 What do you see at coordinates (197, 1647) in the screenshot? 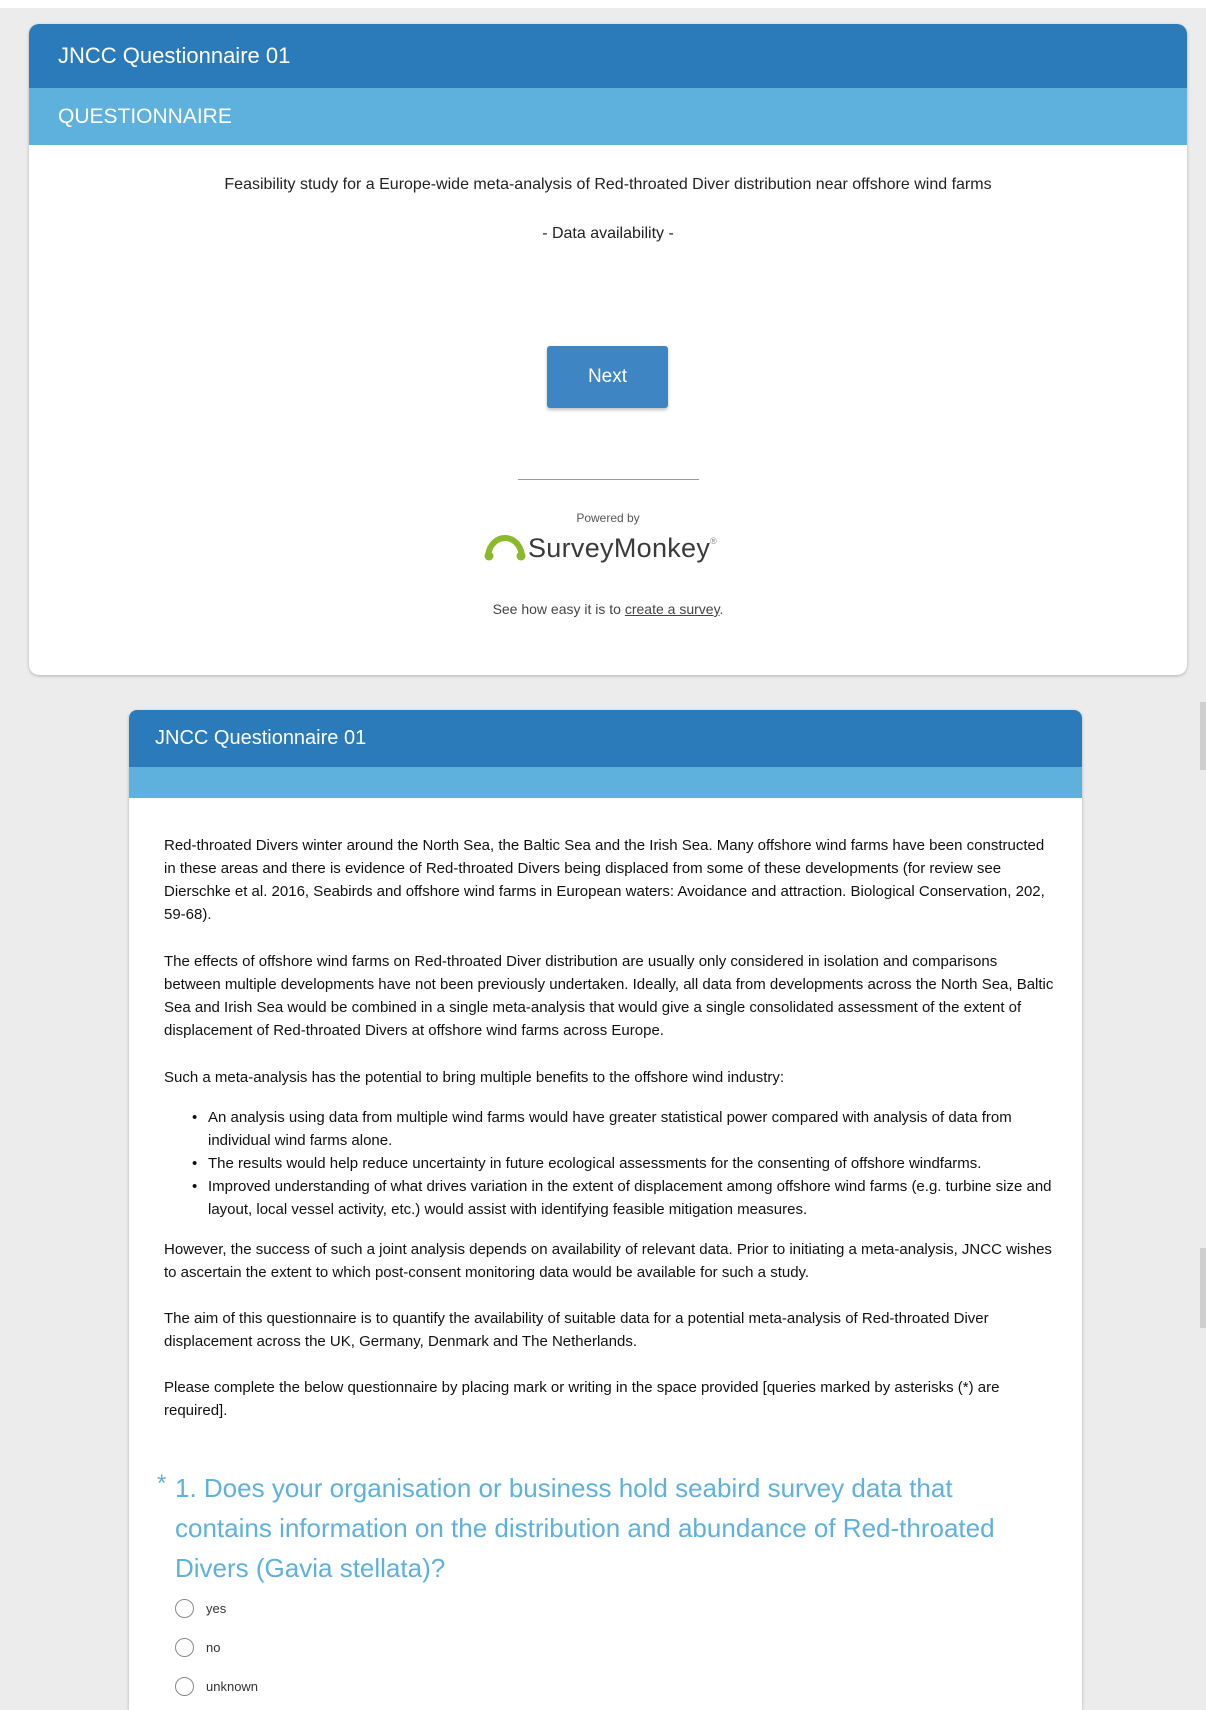
I see `option-no: no` at bounding box center [197, 1647].